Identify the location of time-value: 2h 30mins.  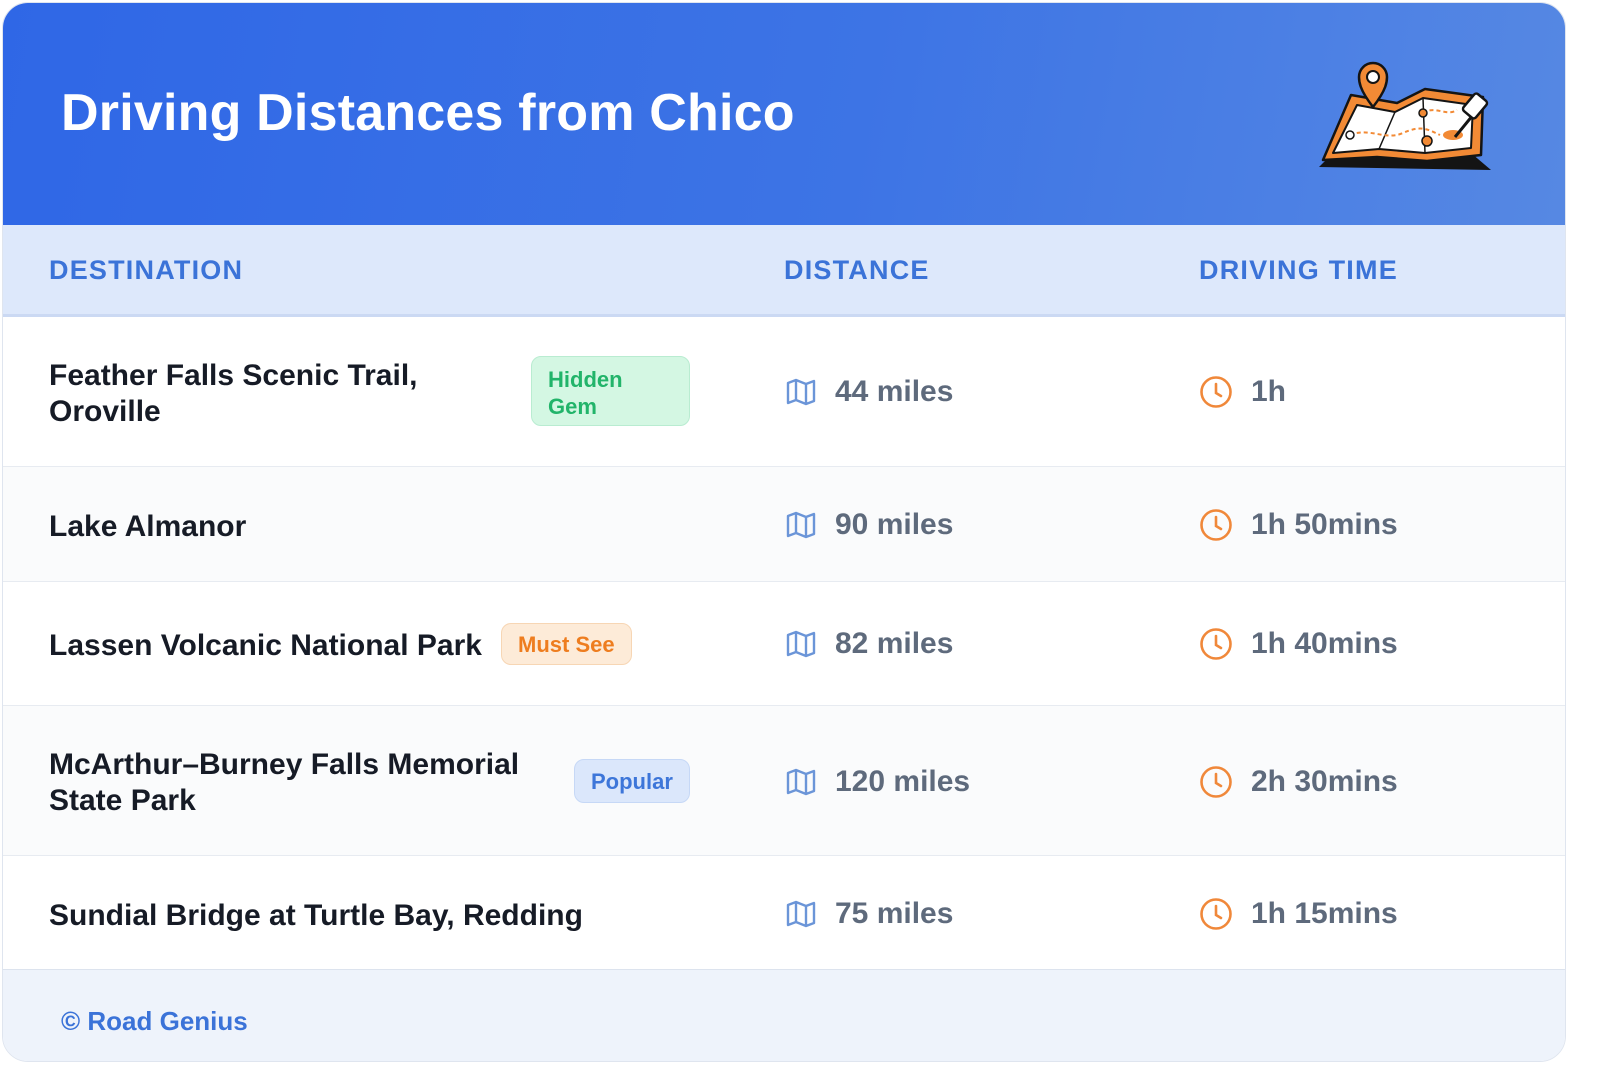
(1324, 781).